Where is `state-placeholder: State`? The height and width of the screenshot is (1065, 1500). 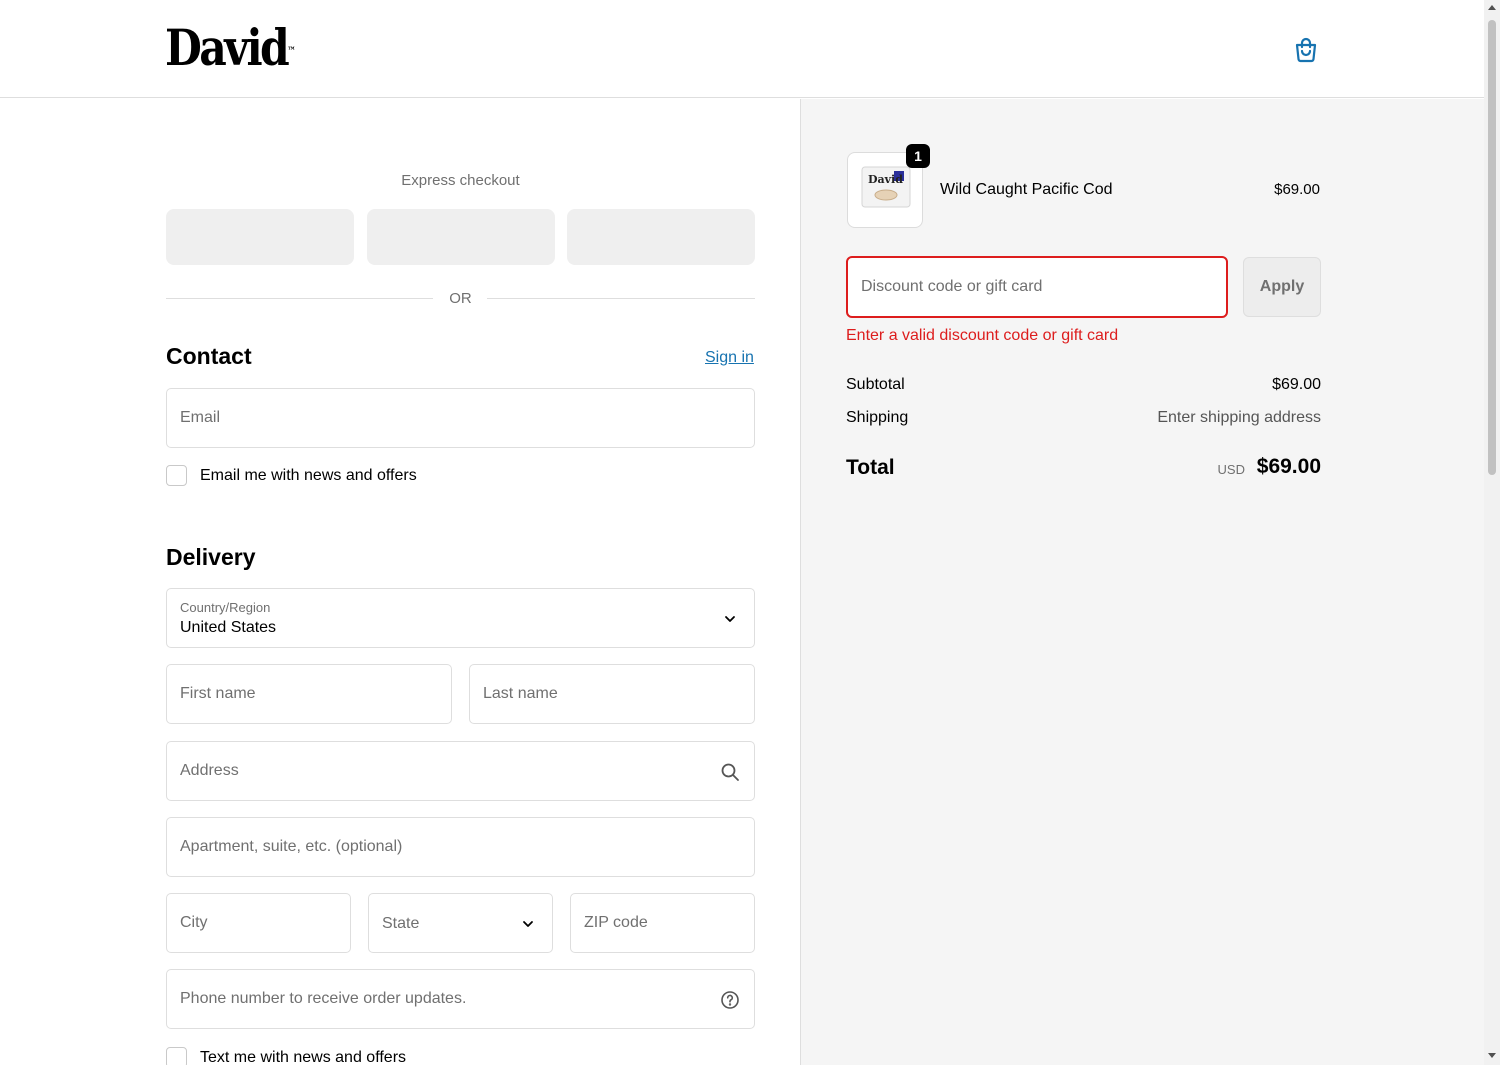
state-placeholder: State is located at coordinates (401, 923).